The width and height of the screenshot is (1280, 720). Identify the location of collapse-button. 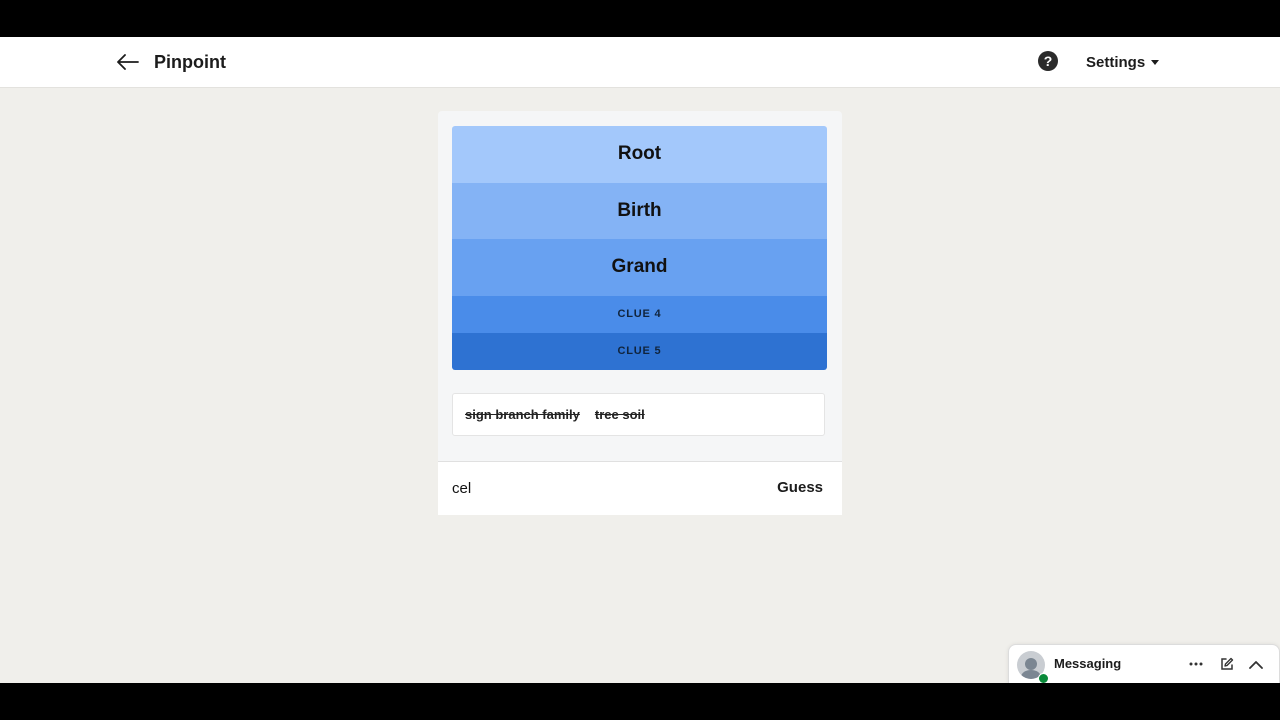
(1256, 664).